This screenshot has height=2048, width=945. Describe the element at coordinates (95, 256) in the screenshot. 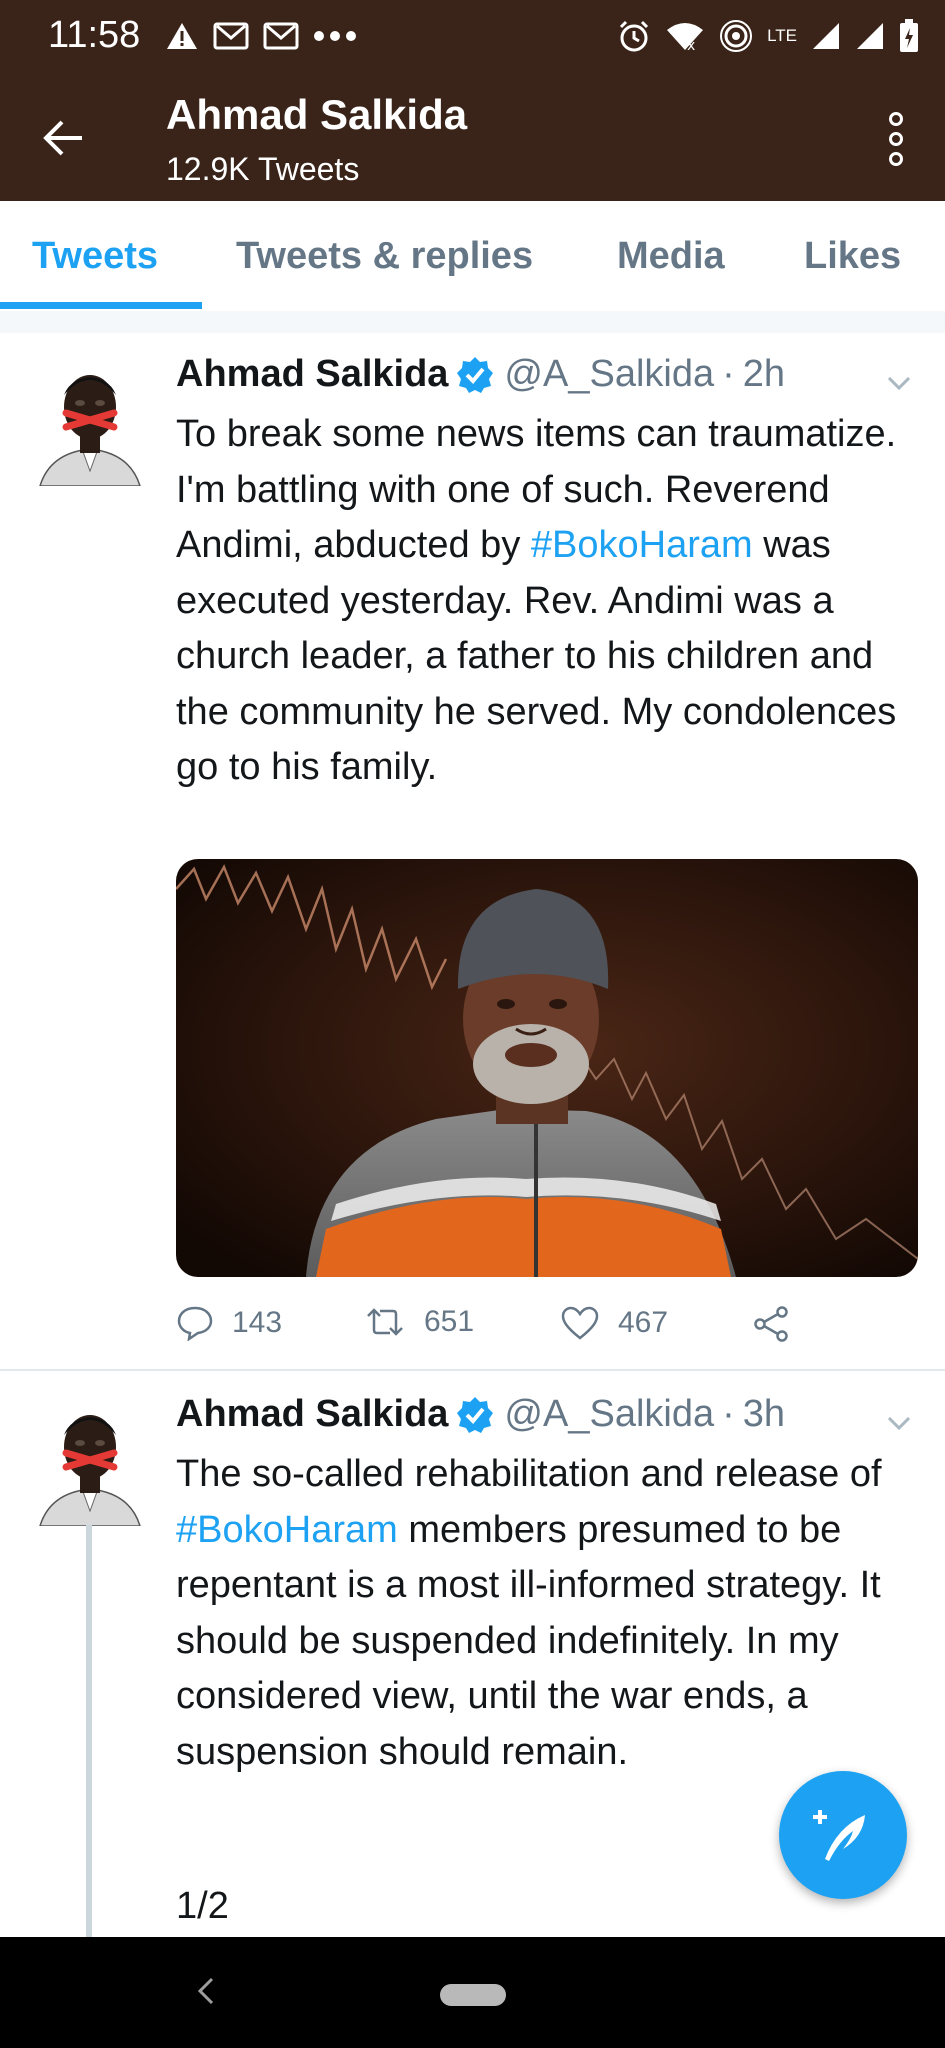

I see `tab-tweets: Tweets` at that location.